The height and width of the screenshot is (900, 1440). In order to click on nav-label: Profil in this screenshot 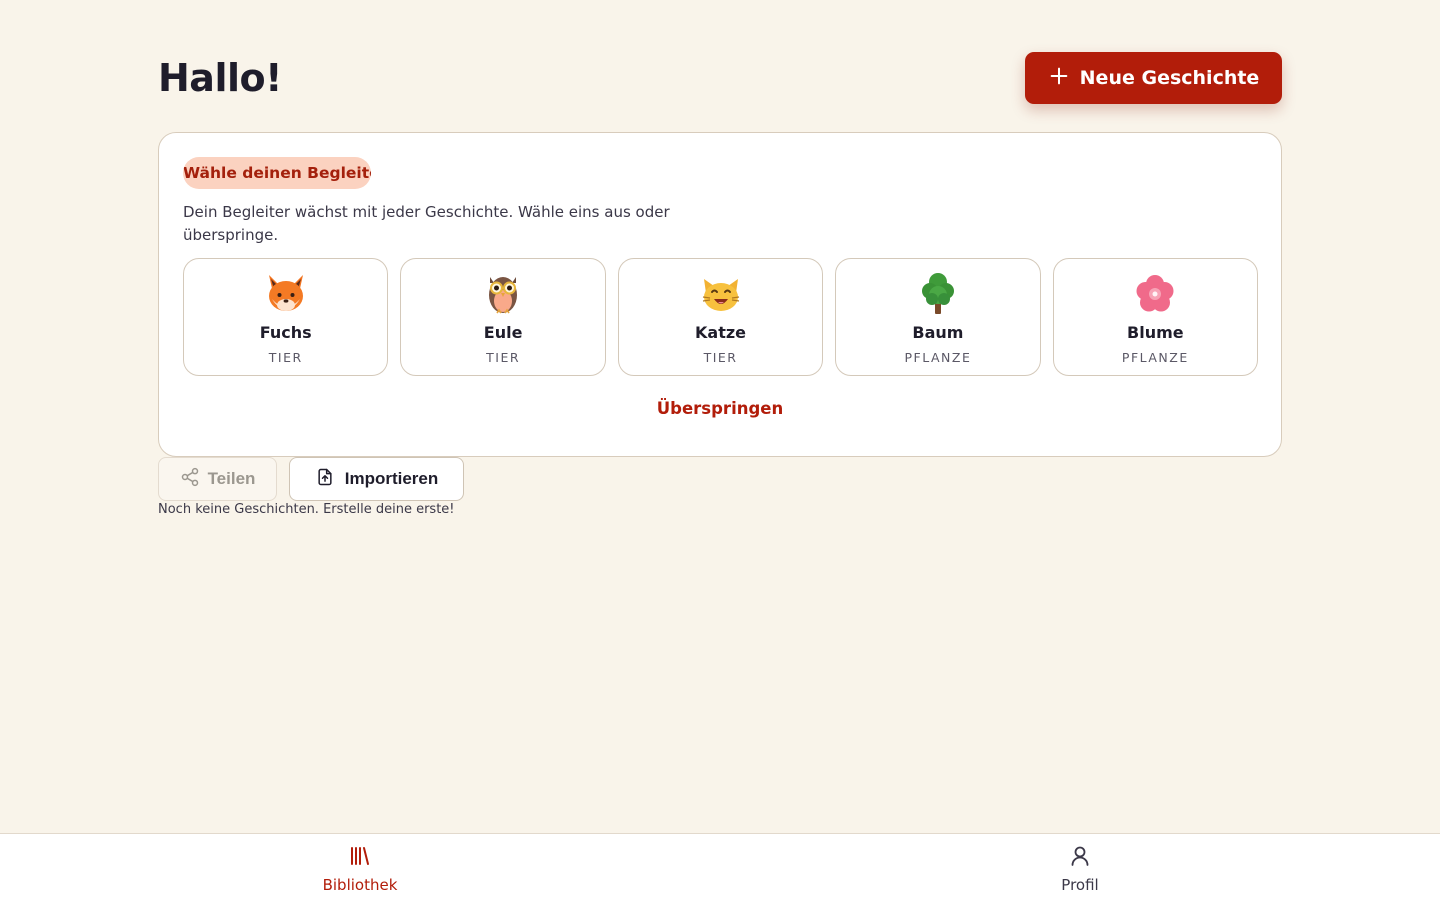, I will do `click(1080, 885)`.